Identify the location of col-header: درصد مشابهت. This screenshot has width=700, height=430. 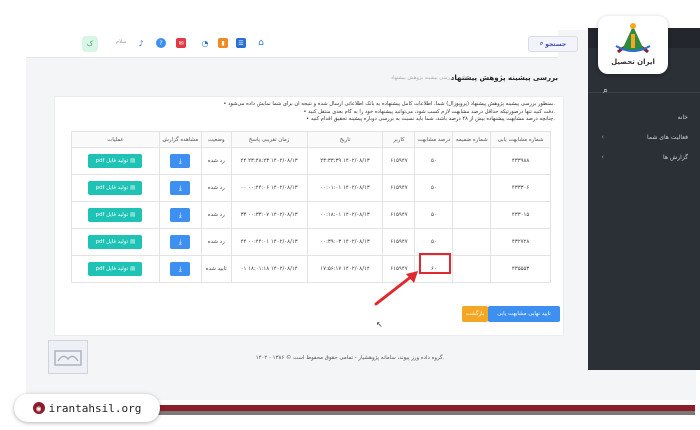
(434, 139).